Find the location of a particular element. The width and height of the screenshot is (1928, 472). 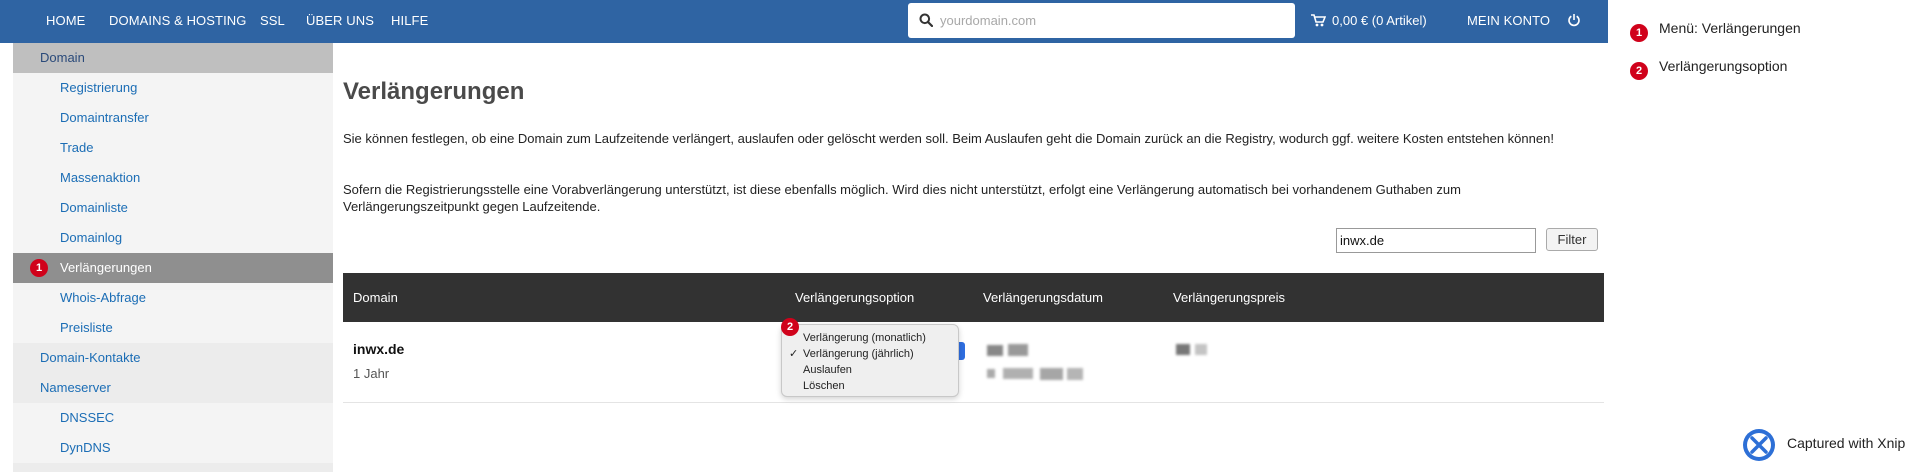

legend-item-1: 1 Menü: Verlängerungen is located at coordinates (1715, 31).